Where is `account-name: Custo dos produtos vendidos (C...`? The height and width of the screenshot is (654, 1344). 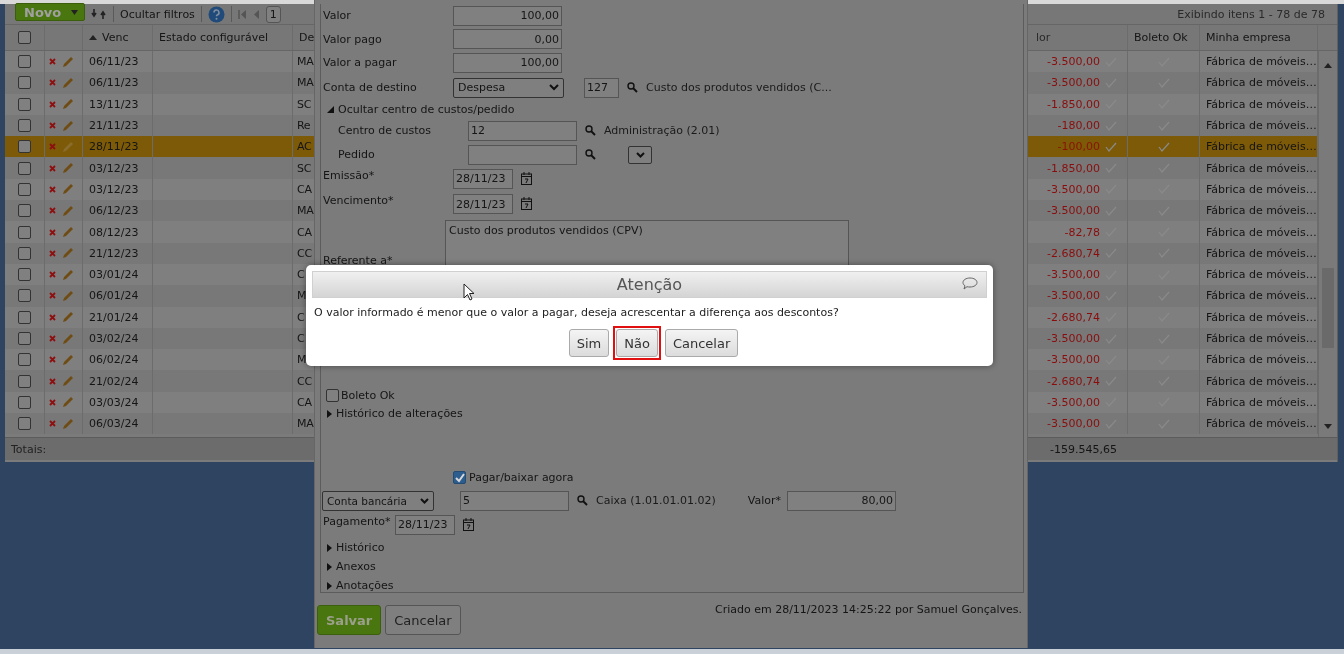
account-name: Custo dos produtos vendidos (C... is located at coordinates (739, 87).